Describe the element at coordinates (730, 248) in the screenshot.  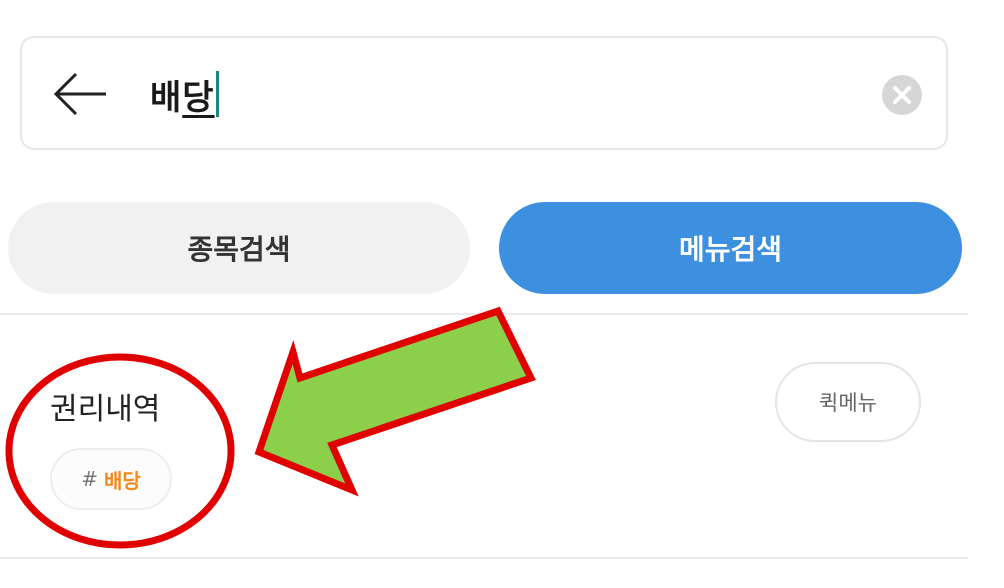
I see `tab-menu-search: 메뉴검색` at that location.